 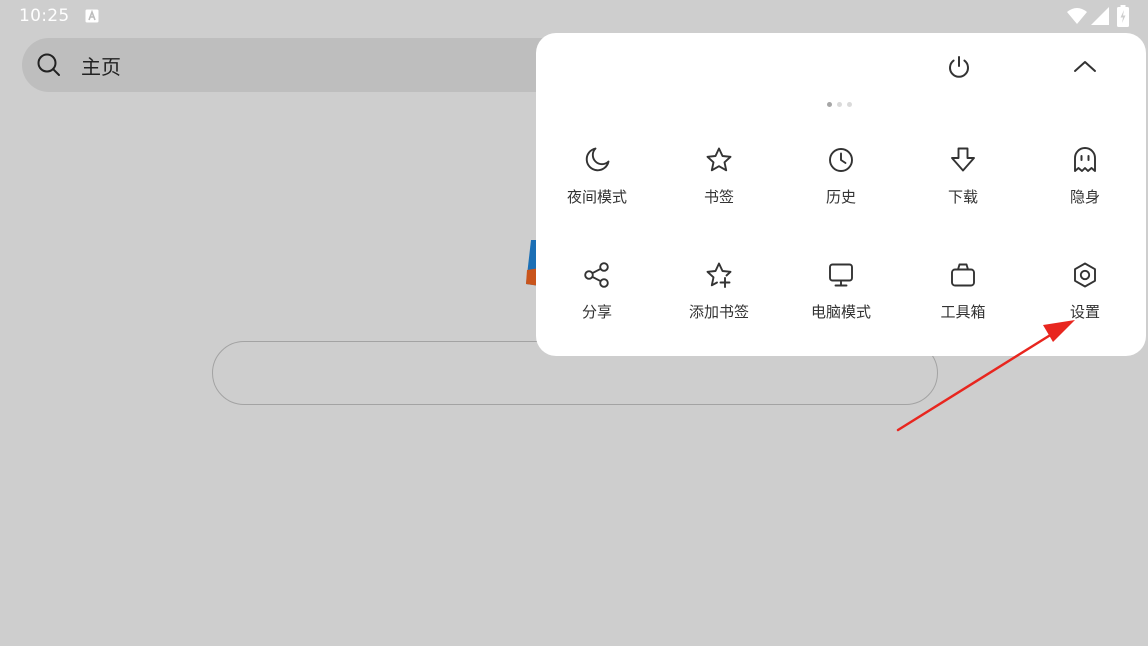 I want to click on menu-item-label: 下载, so click(x=962, y=197).